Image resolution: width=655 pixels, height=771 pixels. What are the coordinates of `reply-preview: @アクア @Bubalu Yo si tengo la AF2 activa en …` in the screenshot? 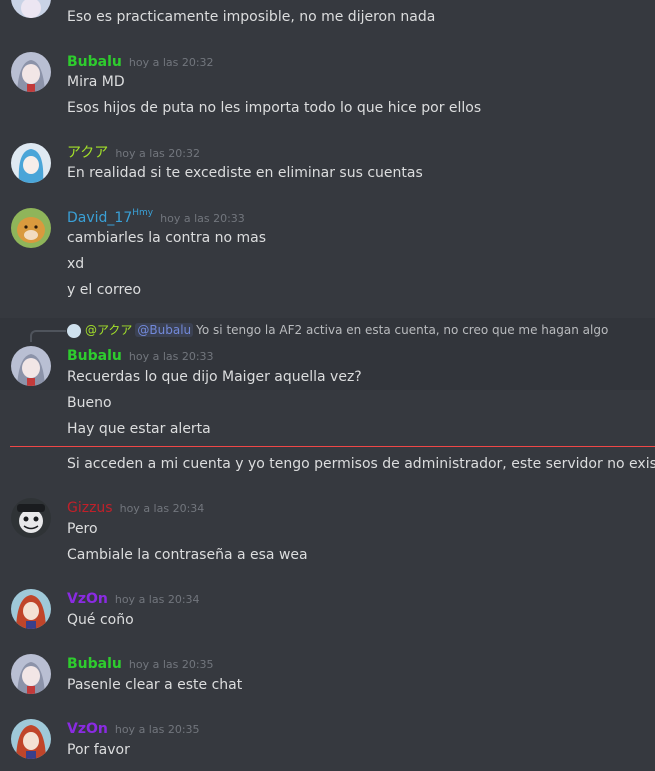 It's located at (337, 330).